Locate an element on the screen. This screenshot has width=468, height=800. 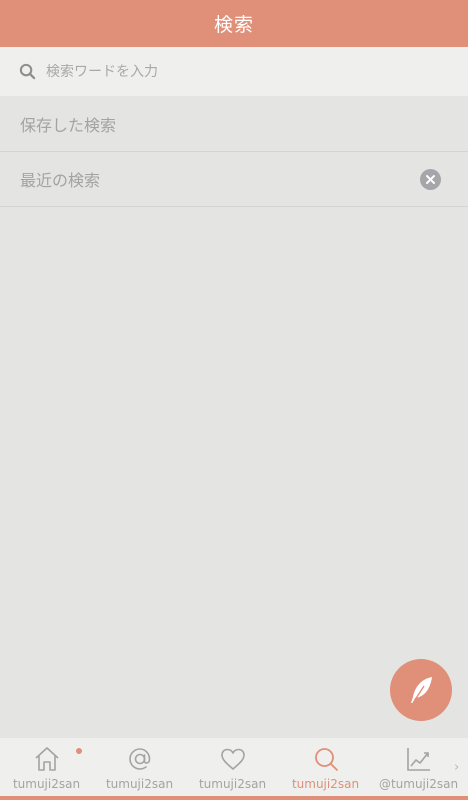
compose-tweet-button is located at coordinates (421, 690).